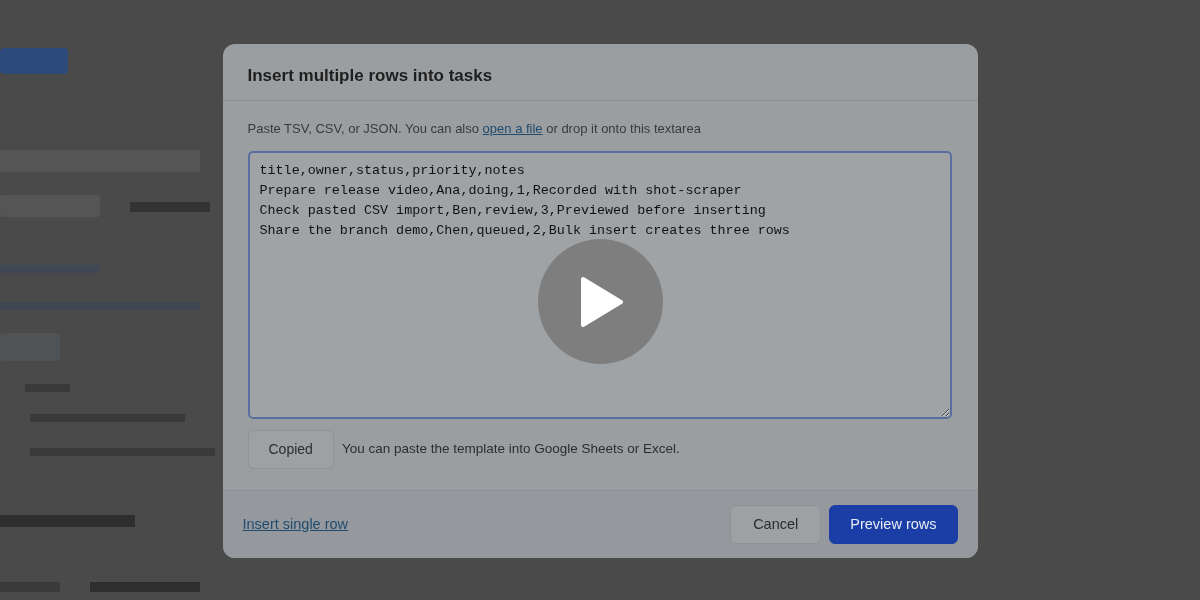 Image resolution: width=1200 pixels, height=600 pixels. Describe the element at coordinates (893, 524) in the screenshot. I see `preview-rows-button: Preview rows` at that location.